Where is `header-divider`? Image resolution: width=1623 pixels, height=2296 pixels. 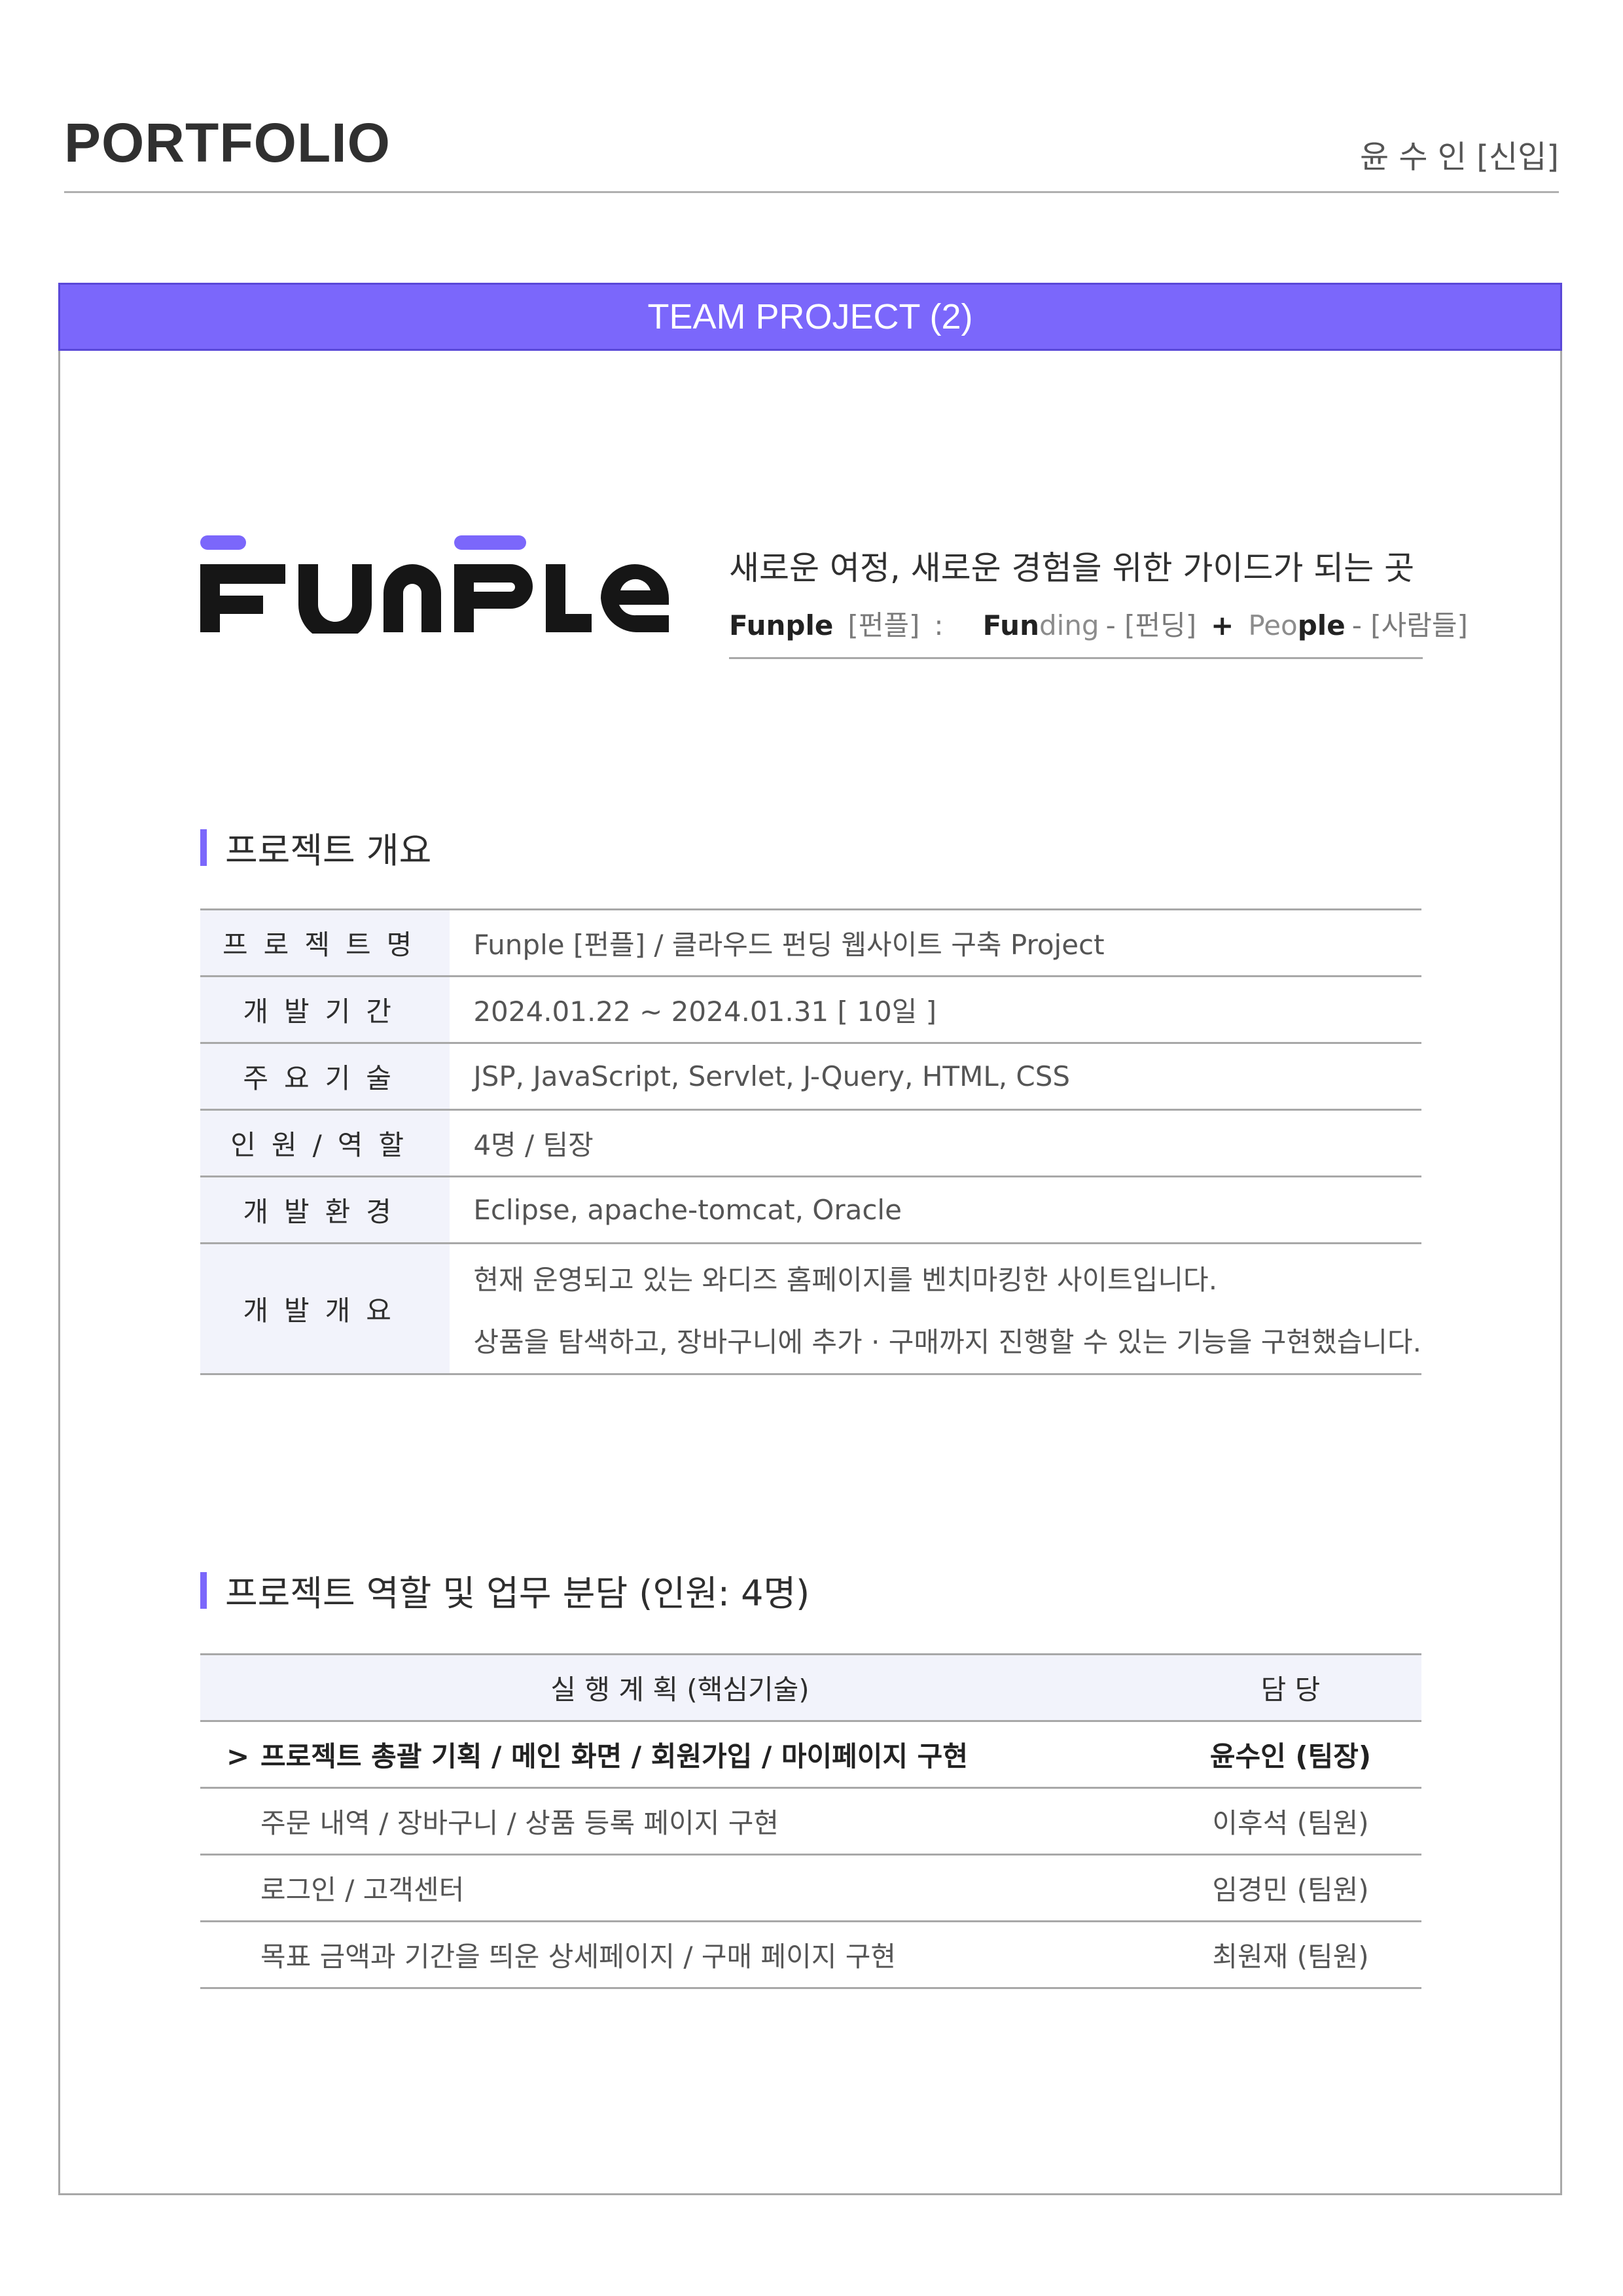 header-divider is located at coordinates (811, 192).